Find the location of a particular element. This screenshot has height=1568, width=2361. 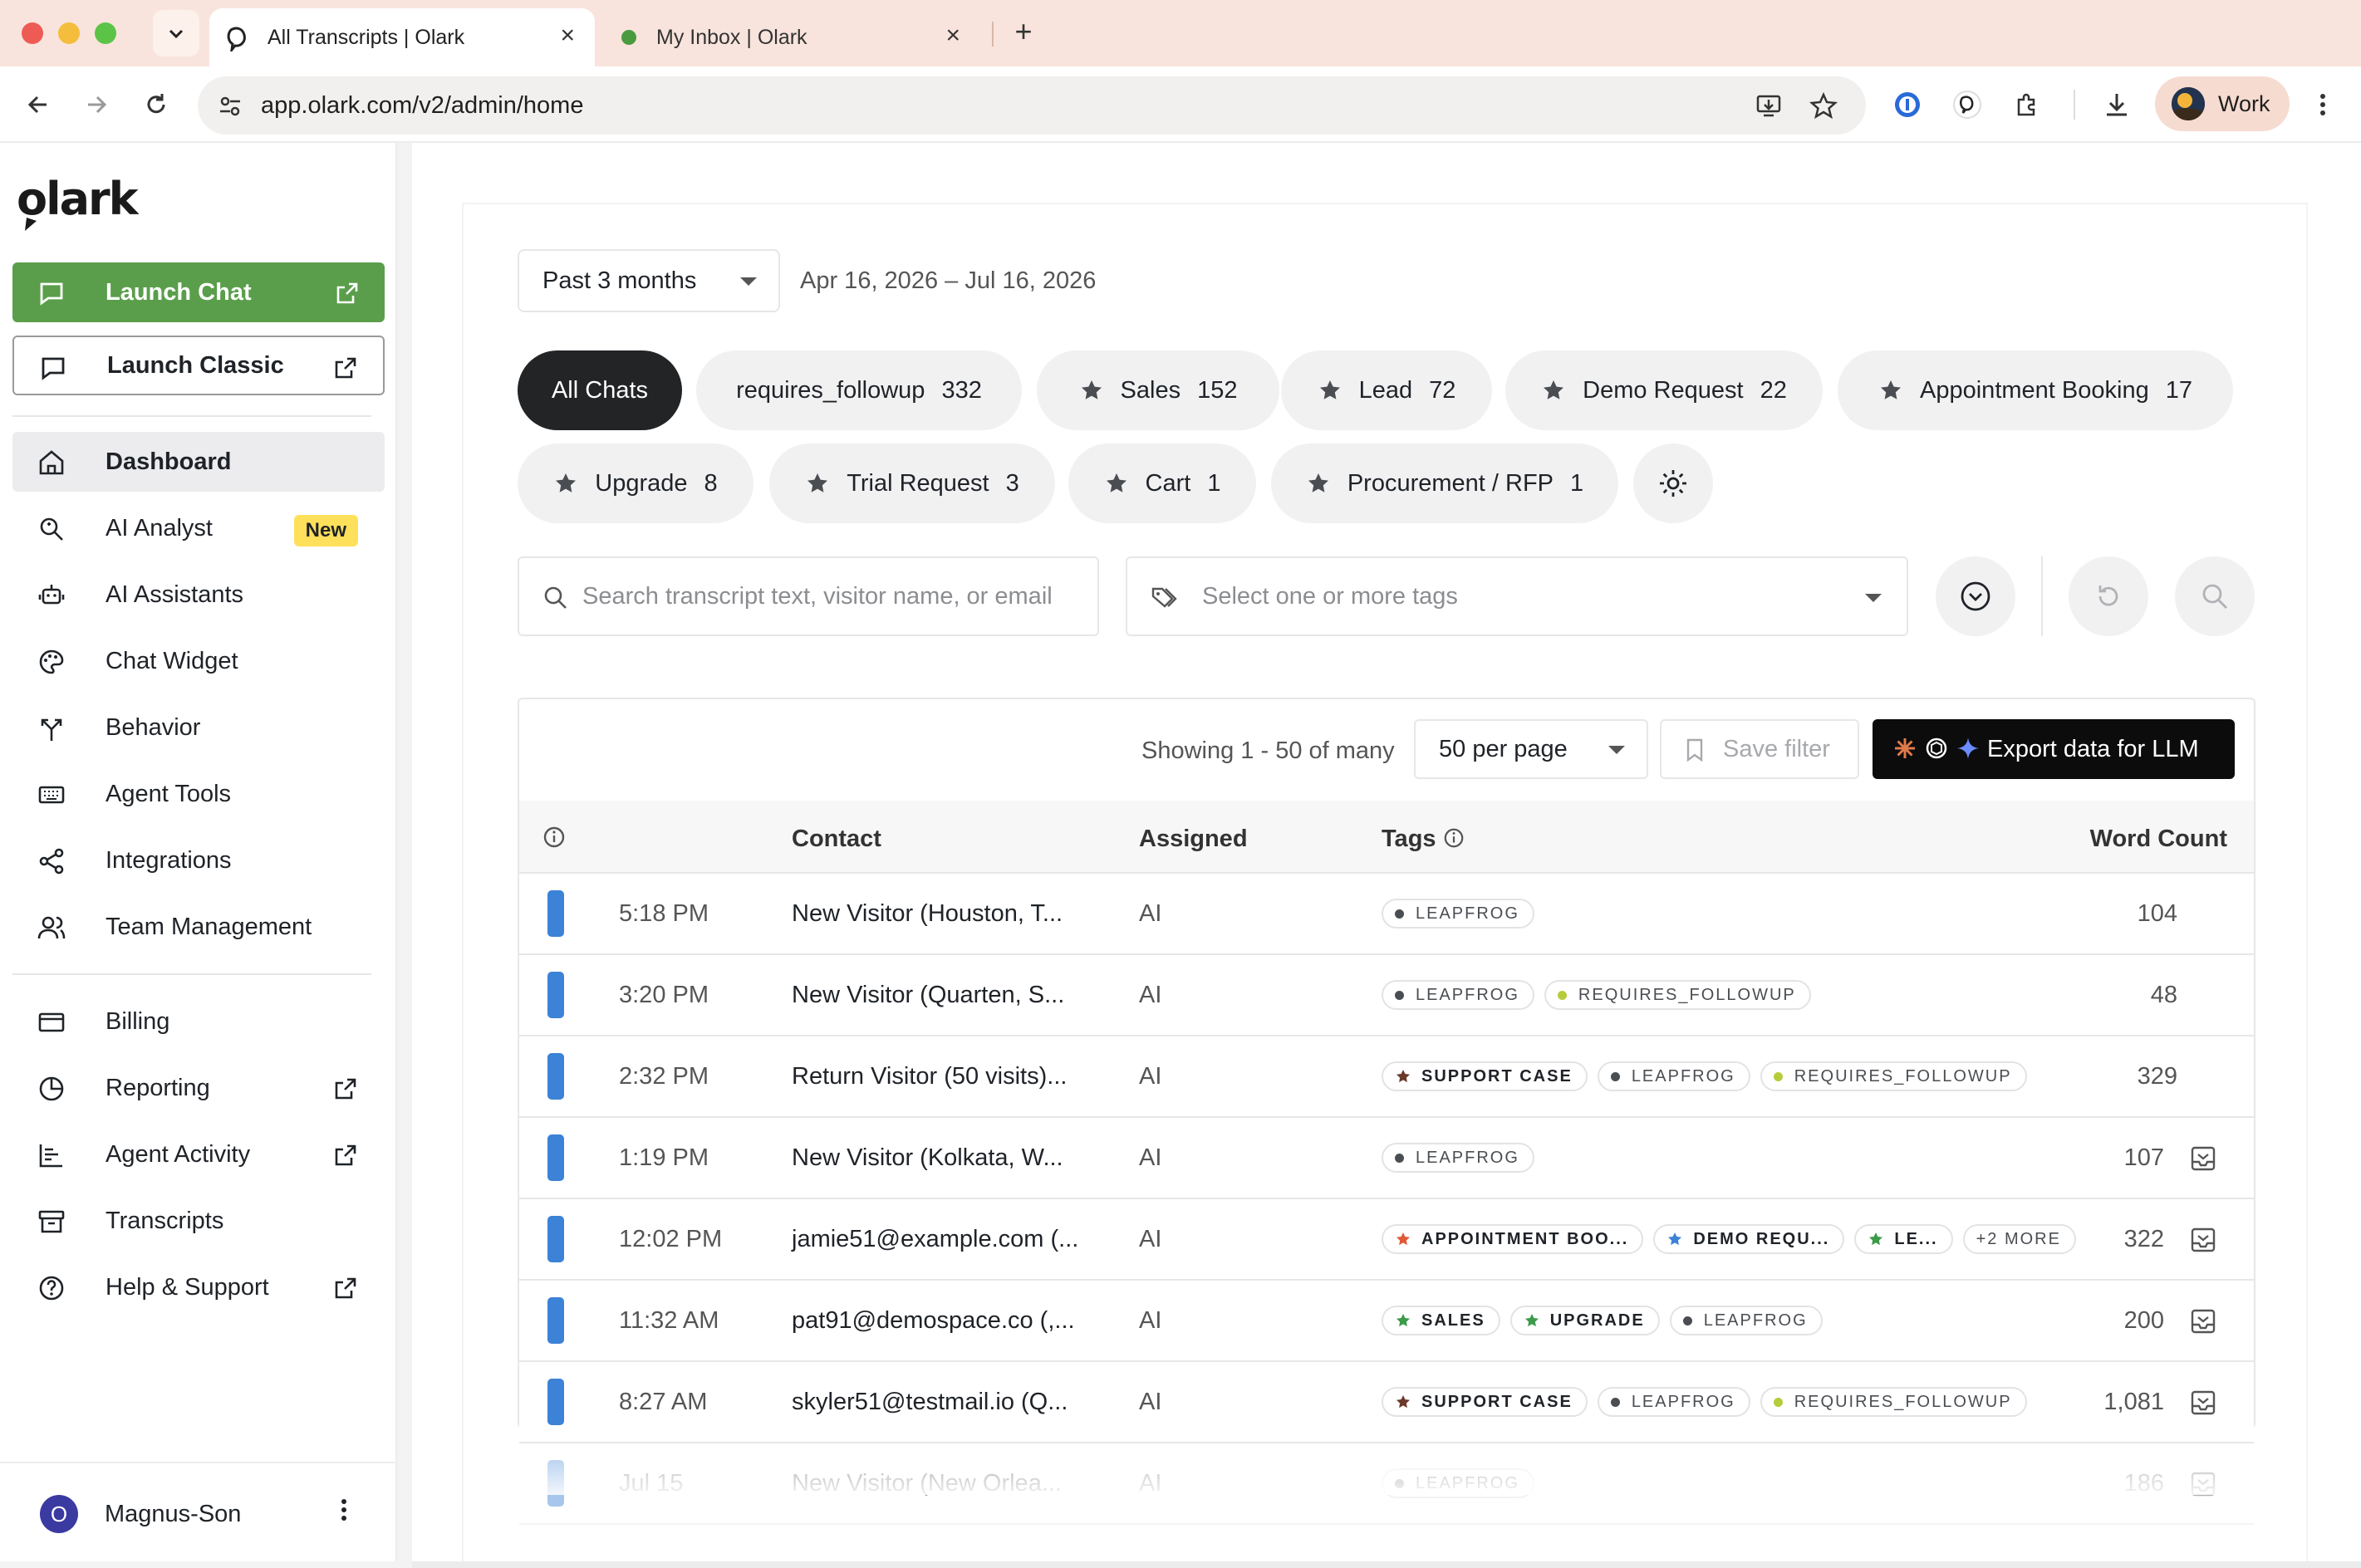

address-bar: app.olark.com/v2/admin/home is located at coordinates (1032, 105).